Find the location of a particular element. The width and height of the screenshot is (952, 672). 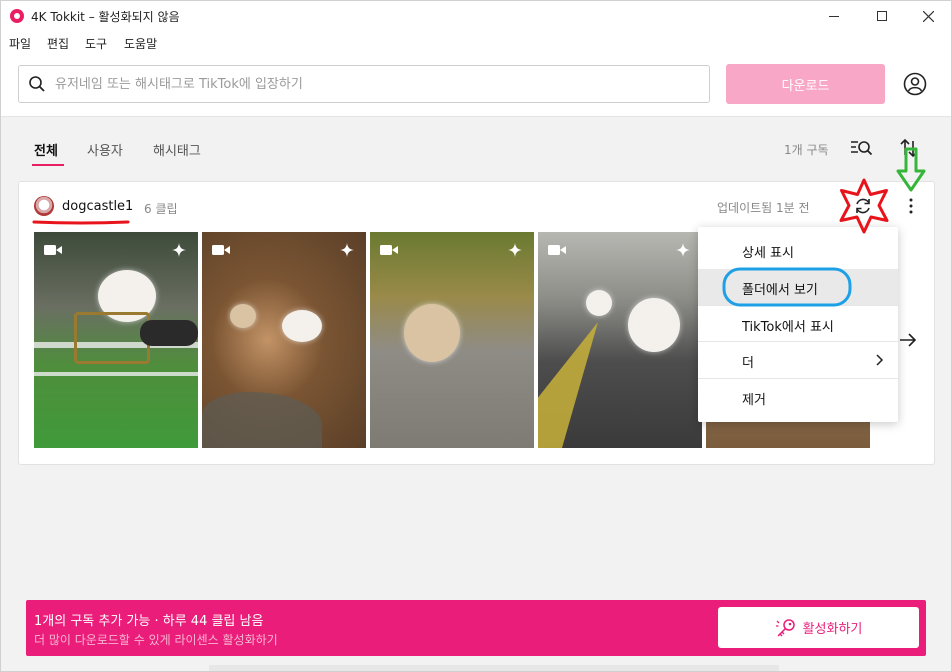

key-icon is located at coordinates (785, 627).